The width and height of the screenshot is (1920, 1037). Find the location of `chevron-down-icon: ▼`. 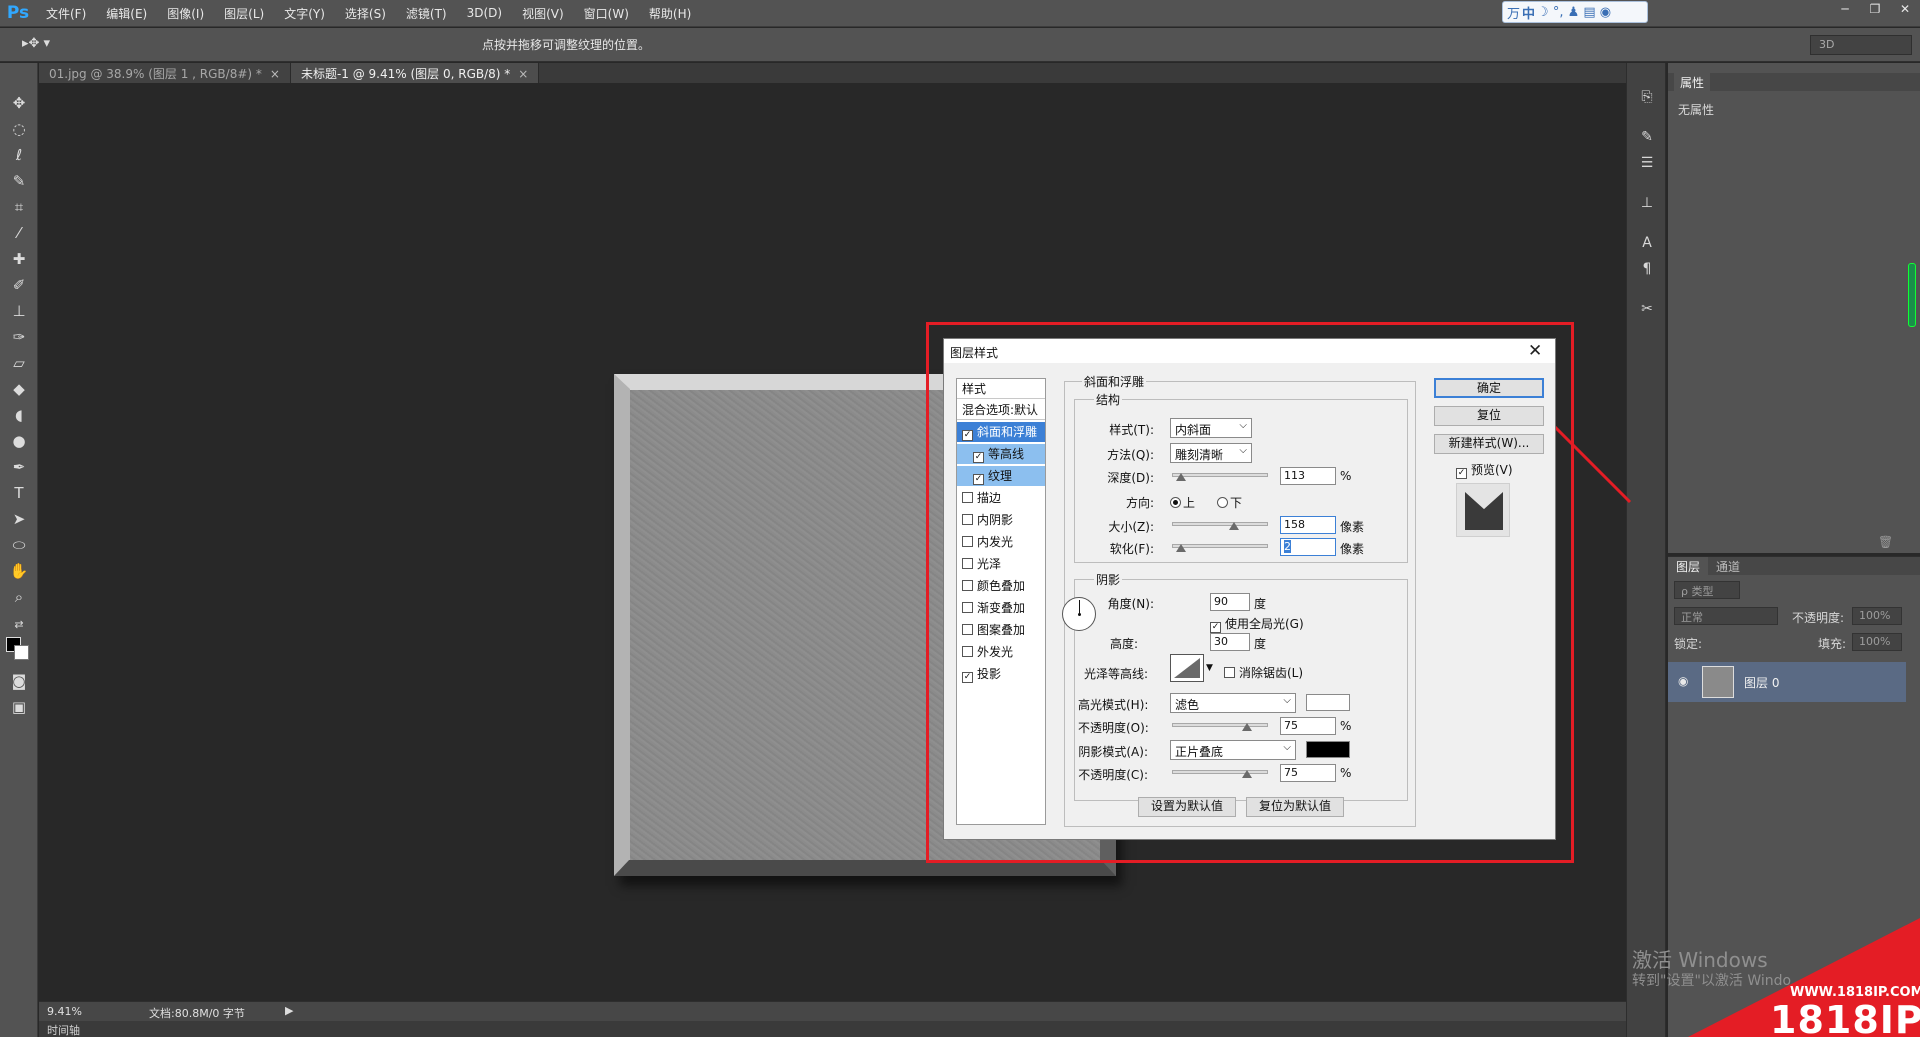

chevron-down-icon: ▼ is located at coordinates (1209, 668).